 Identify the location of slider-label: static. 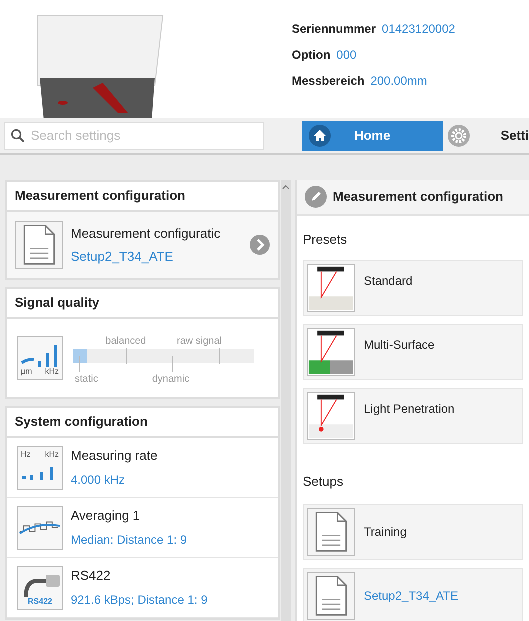
(86, 380).